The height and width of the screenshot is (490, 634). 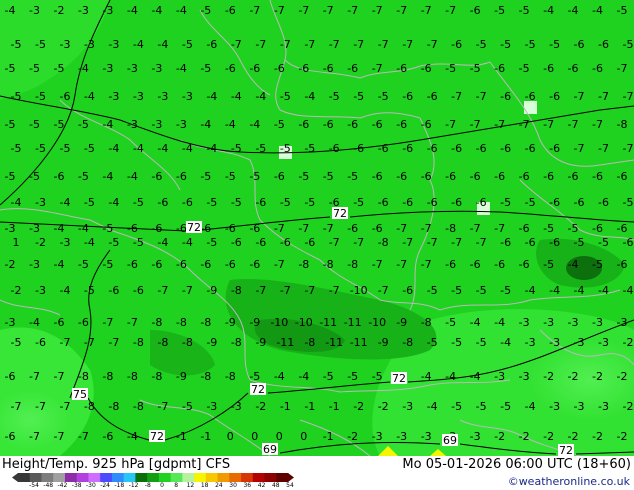 What do you see at coordinates (569, 481) in the screenshot?
I see `credit-link: ©weatheronline.co.uk` at bounding box center [569, 481].